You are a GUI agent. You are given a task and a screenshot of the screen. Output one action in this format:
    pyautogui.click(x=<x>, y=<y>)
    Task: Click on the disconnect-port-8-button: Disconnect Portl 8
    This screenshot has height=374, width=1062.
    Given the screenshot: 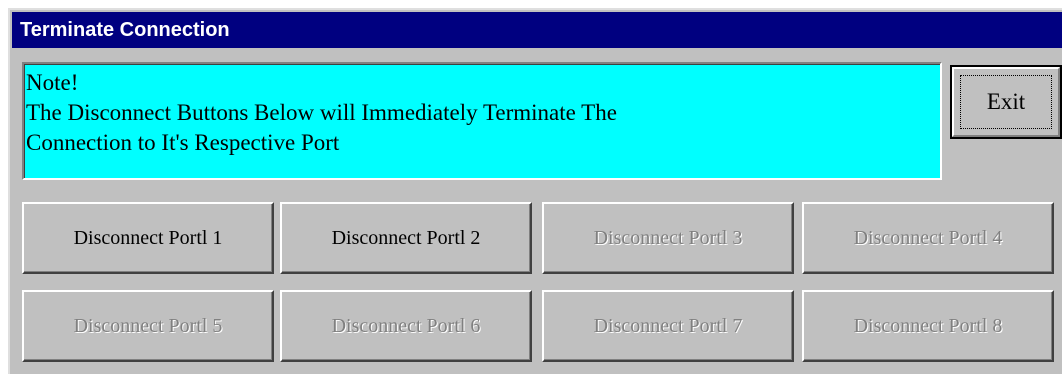 What is the action you would take?
    pyautogui.click(x=928, y=326)
    